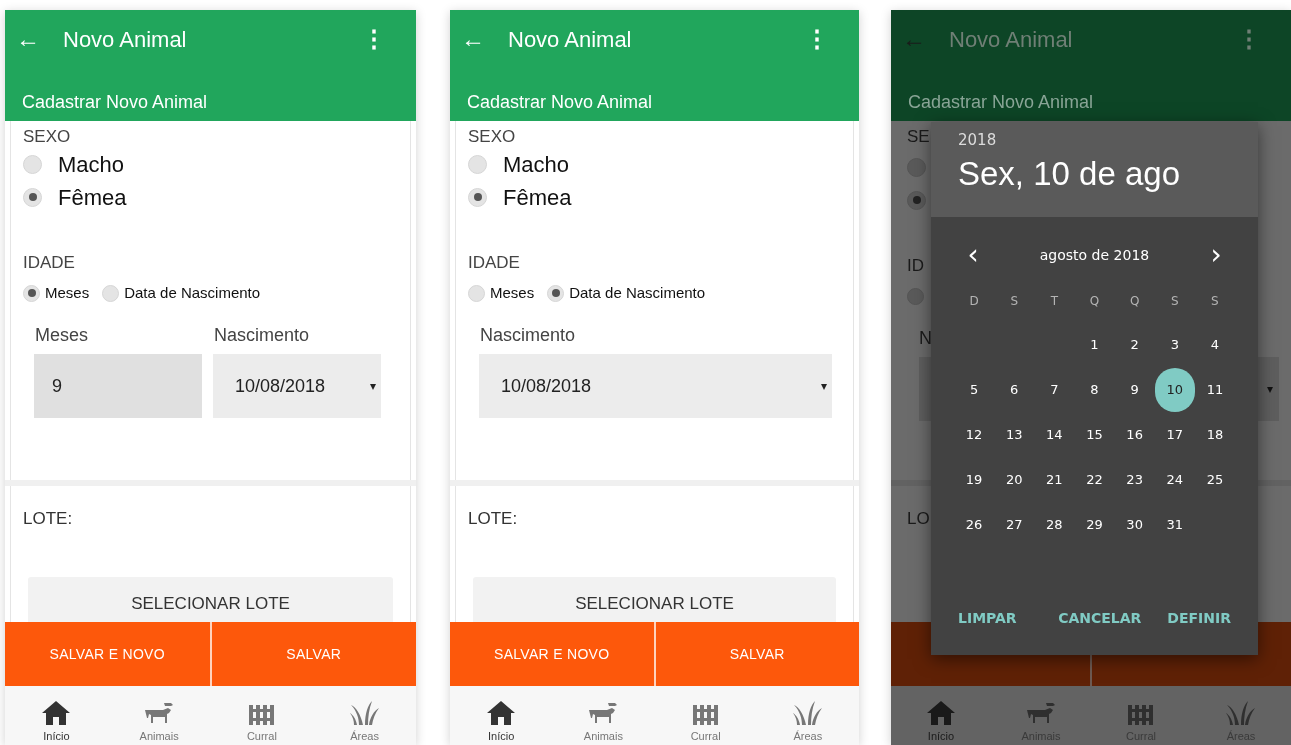  Describe the element at coordinates (974, 301) in the screenshot. I see `weekday-label: D` at that location.